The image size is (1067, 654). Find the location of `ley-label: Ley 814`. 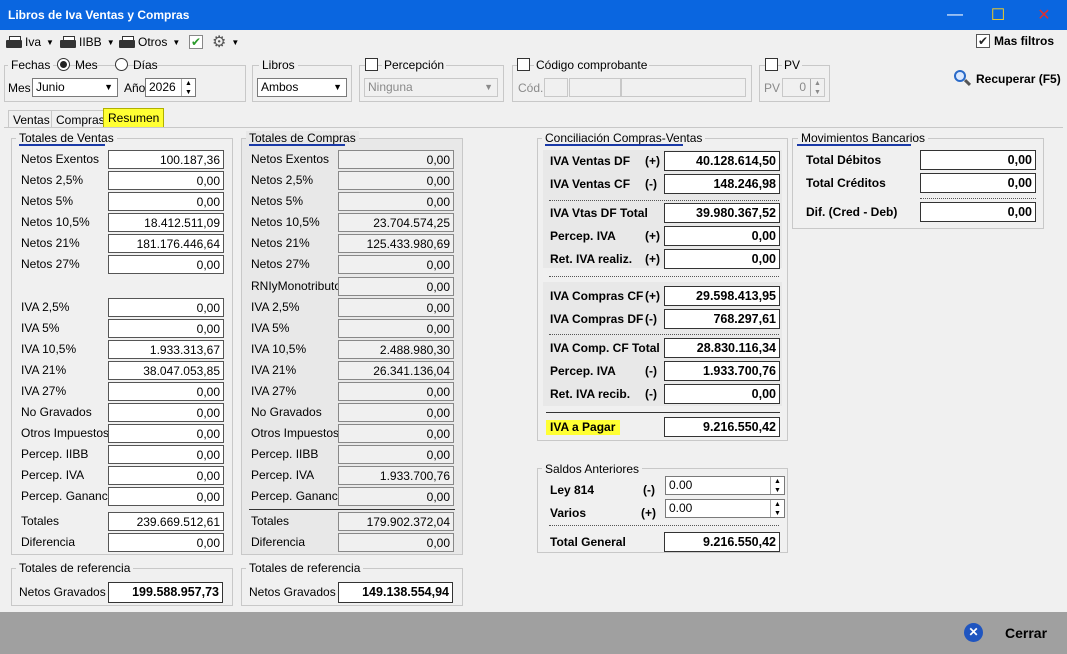

ley-label: Ley 814 is located at coordinates (572, 490).